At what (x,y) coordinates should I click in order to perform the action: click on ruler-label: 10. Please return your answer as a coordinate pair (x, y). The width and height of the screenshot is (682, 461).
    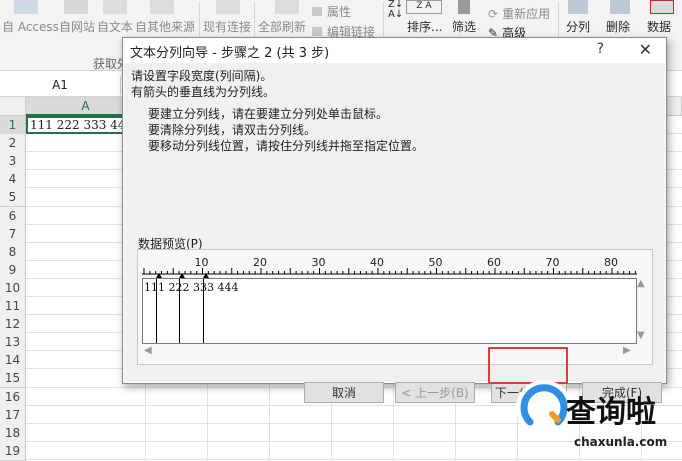
    Looking at the image, I should click on (202, 262).